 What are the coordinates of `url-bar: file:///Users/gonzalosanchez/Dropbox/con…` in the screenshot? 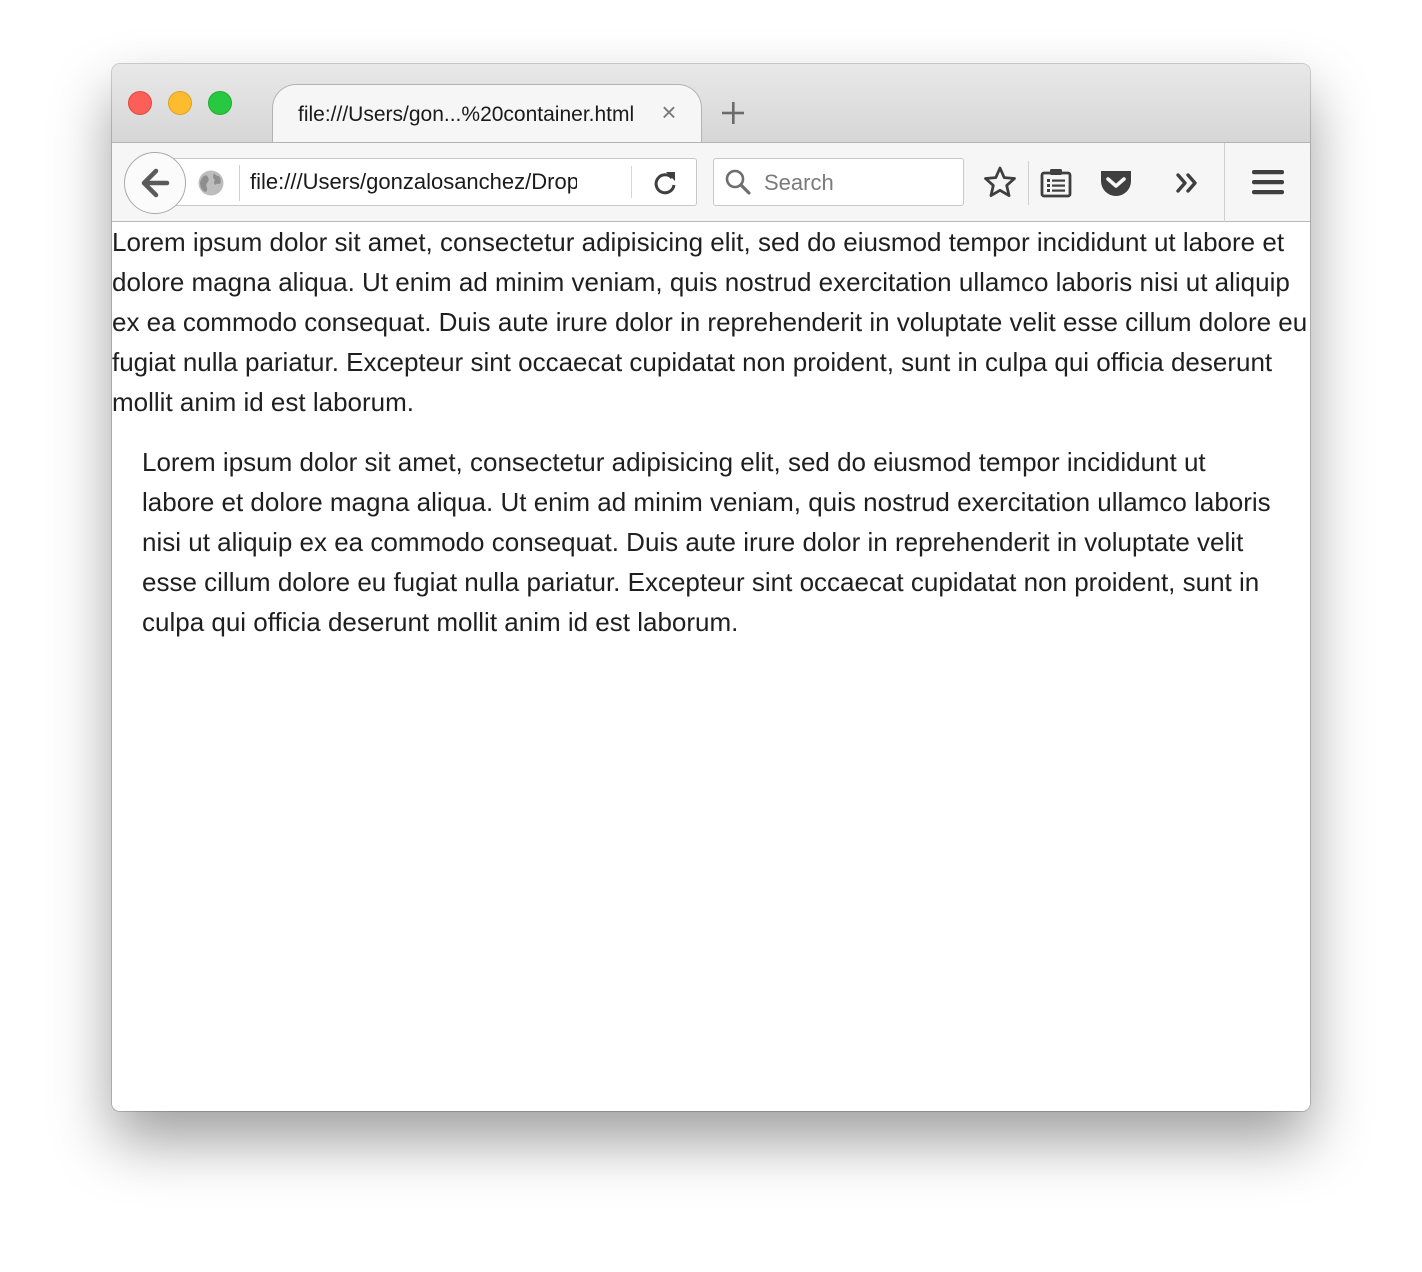 It's located at (424, 182).